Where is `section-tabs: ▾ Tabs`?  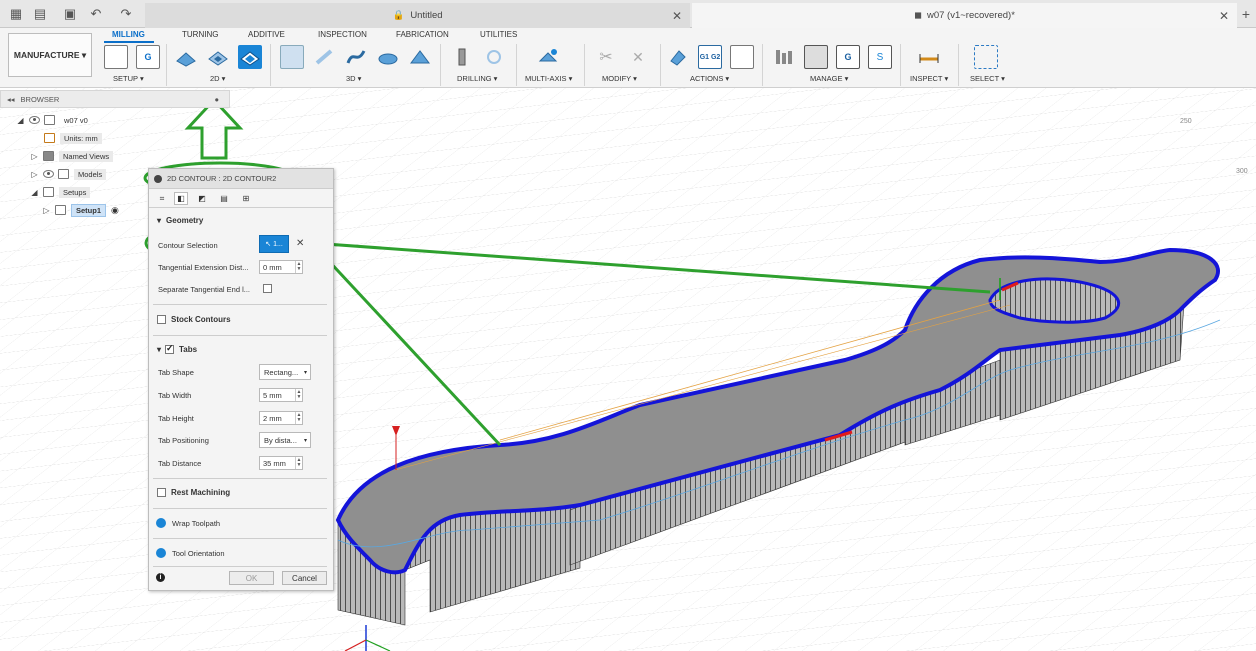
section-tabs: ▾ Tabs is located at coordinates (177, 348).